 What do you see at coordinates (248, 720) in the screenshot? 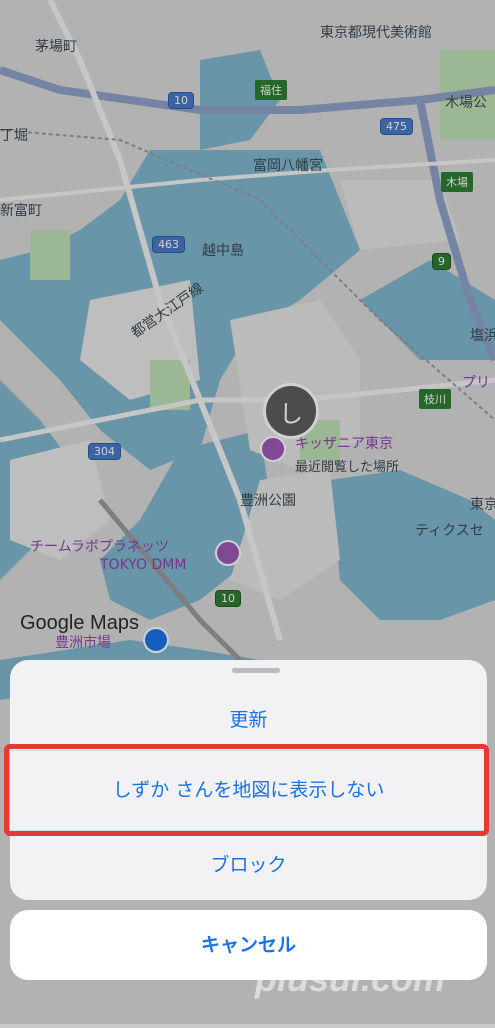
I see `refresh-button: 更新` at bounding box center [248, 720].